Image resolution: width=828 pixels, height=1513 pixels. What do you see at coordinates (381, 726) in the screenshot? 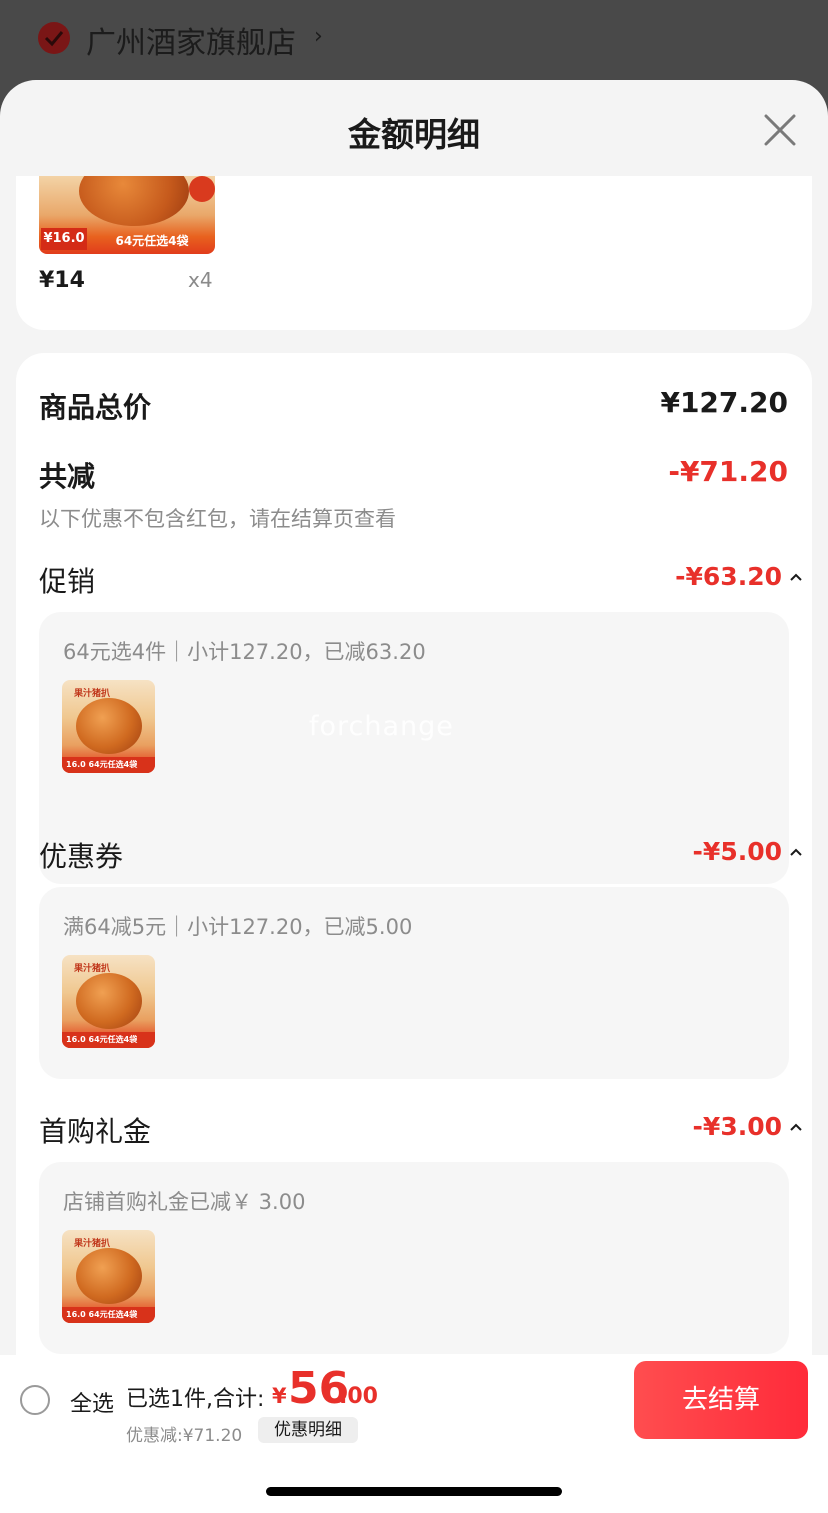
I see `watermark: forchange` at bounding box center [381, 726].